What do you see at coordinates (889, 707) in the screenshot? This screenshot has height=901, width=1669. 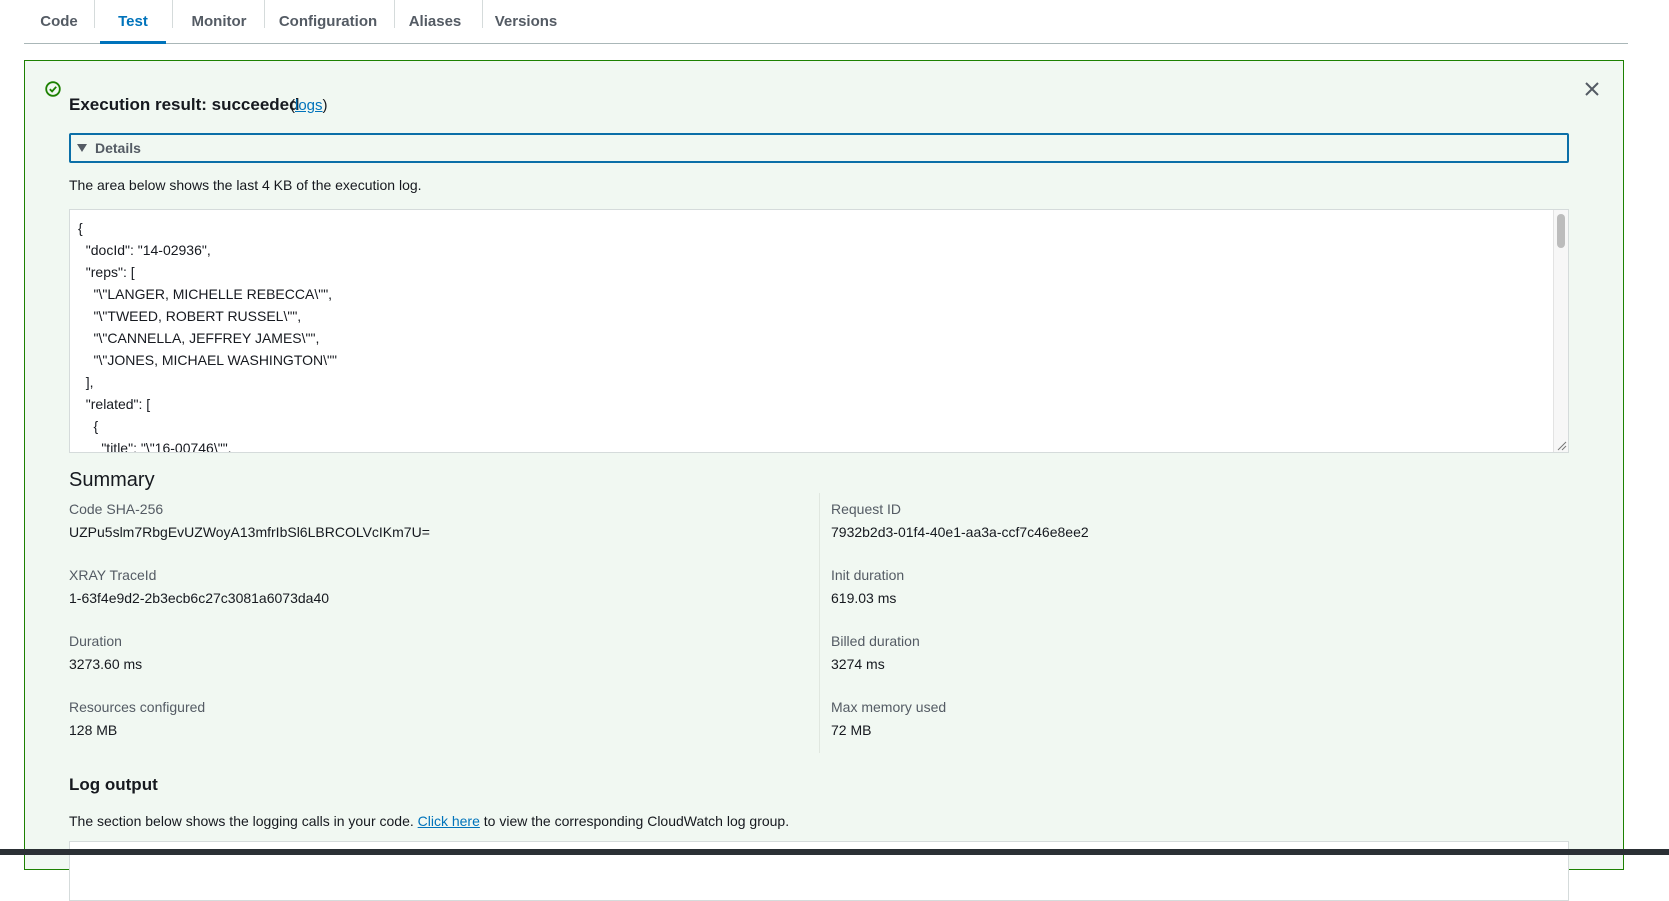 I see `max-memory-label: Max memory used` at bounding box center [889, 707].